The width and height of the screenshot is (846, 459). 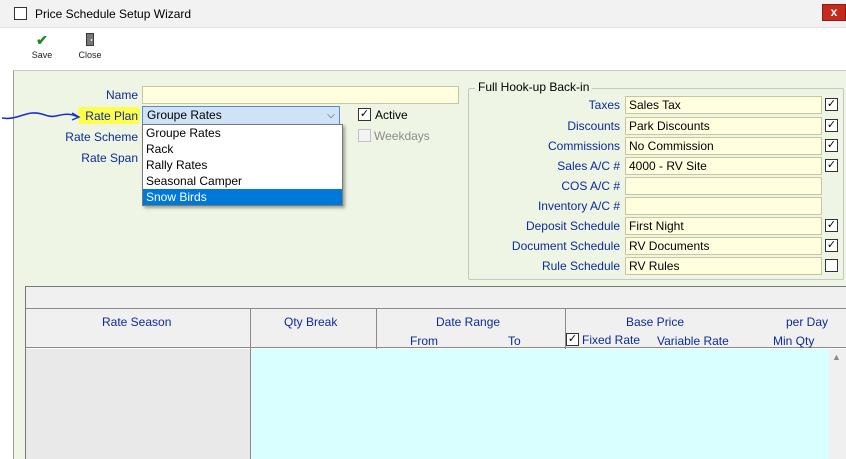 I want to click on chevron-down-icon: ⌵, so click(x=331, y=115).